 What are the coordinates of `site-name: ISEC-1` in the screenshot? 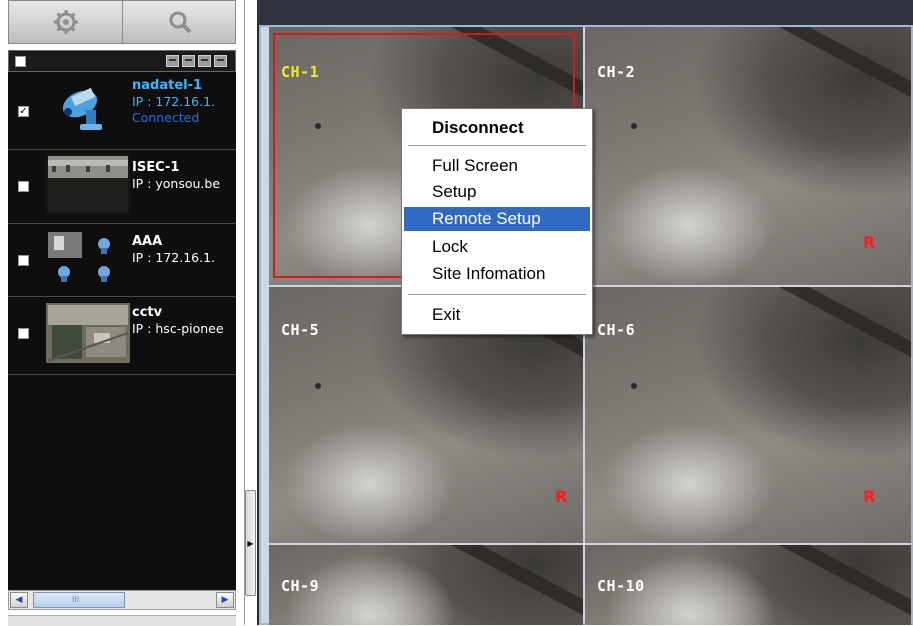 It's located at (156, 167).